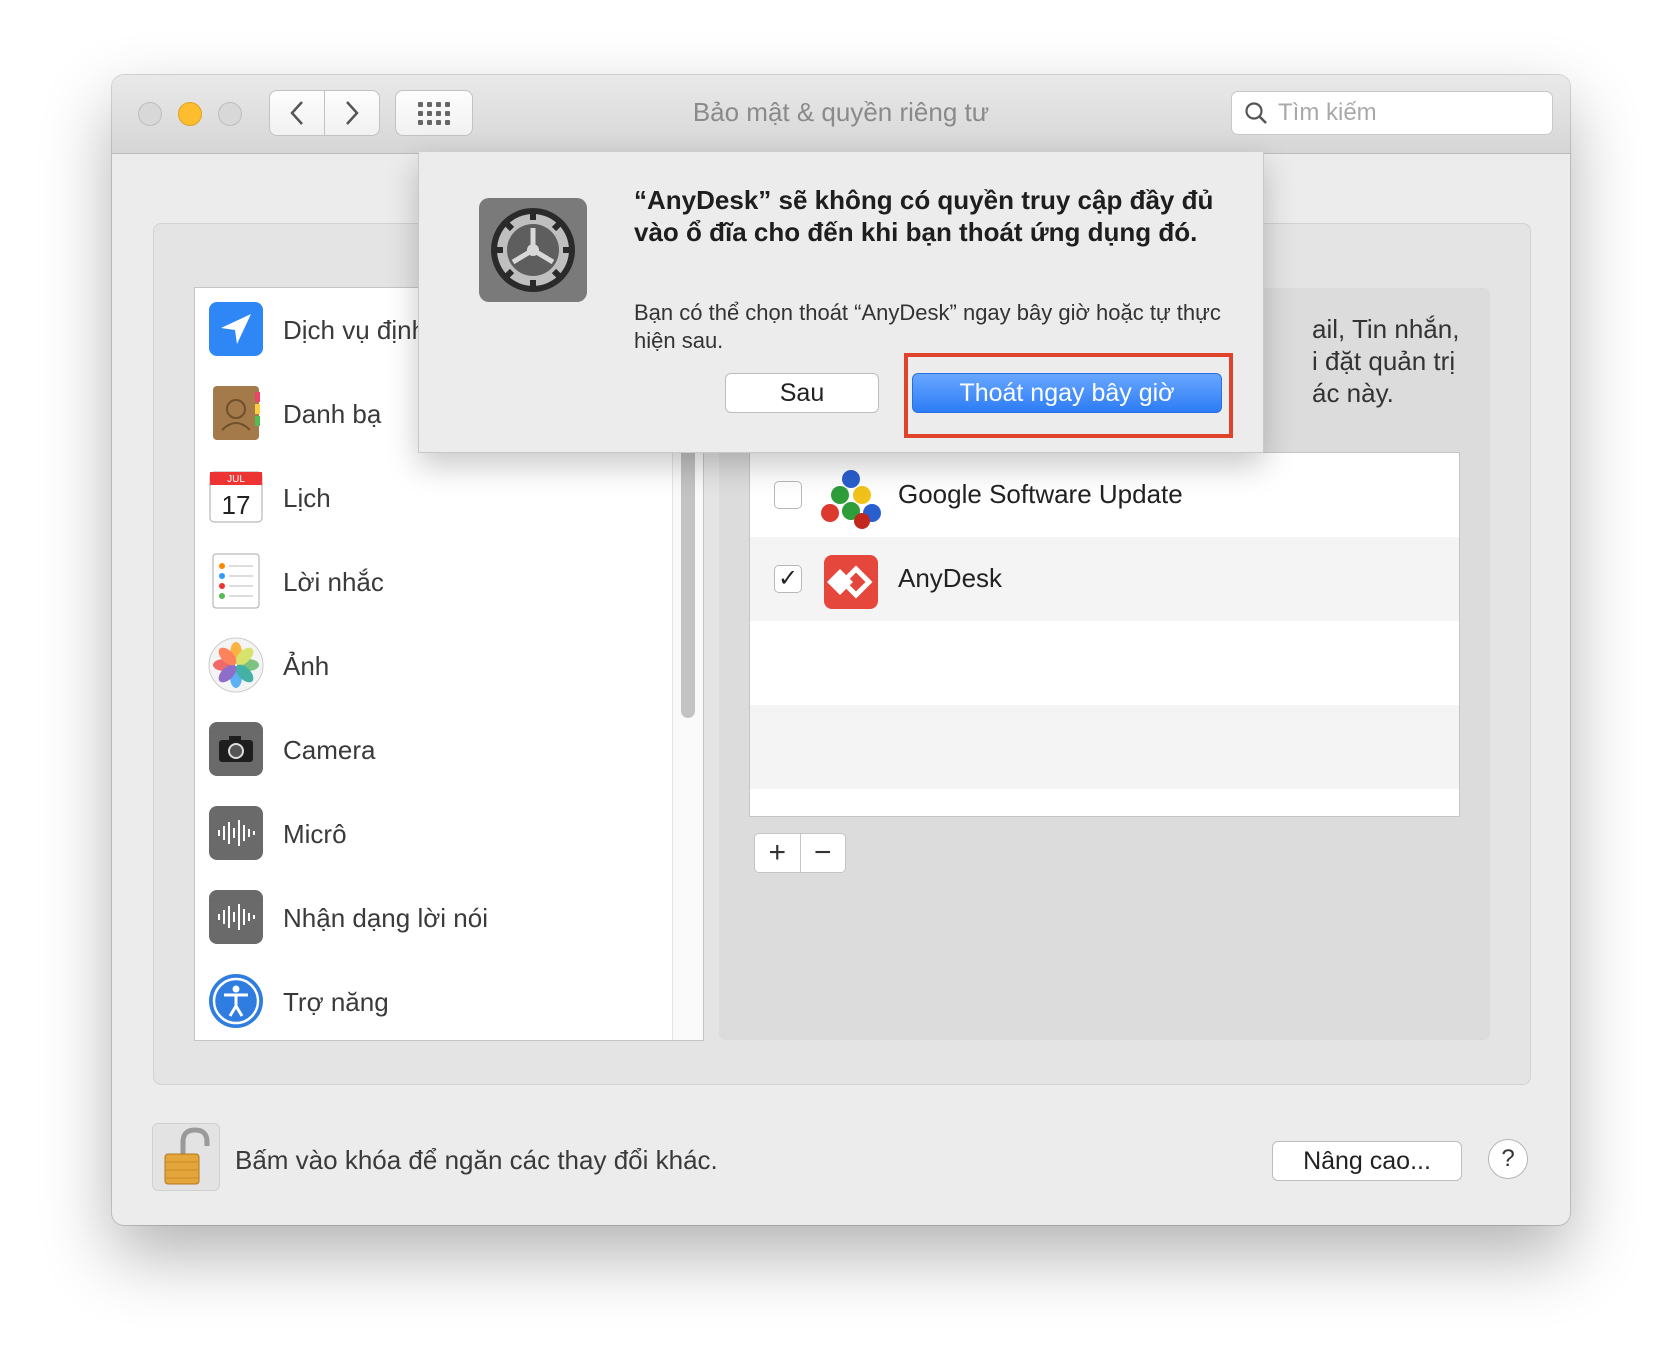 This screenshot has height=1370, width=1676. I want to click on category-label: Trợ năng, so click(336, 1001).